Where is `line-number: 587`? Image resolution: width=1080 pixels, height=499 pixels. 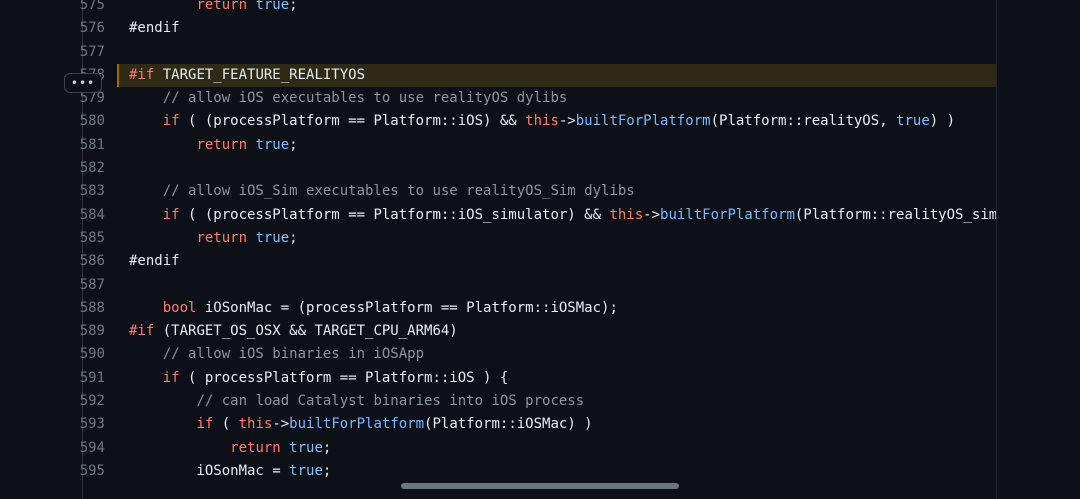 line-number: 587 is located at coordinates (52, 285).